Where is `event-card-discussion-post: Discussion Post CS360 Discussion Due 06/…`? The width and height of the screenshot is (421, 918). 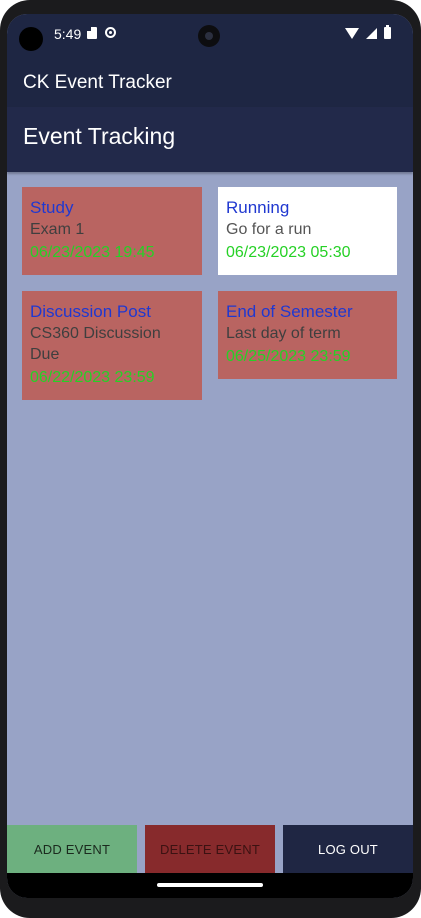 event-card-discussion-post: Discussion Post CS360 Discussion Due 06/… is located at coordinates (112, 345).